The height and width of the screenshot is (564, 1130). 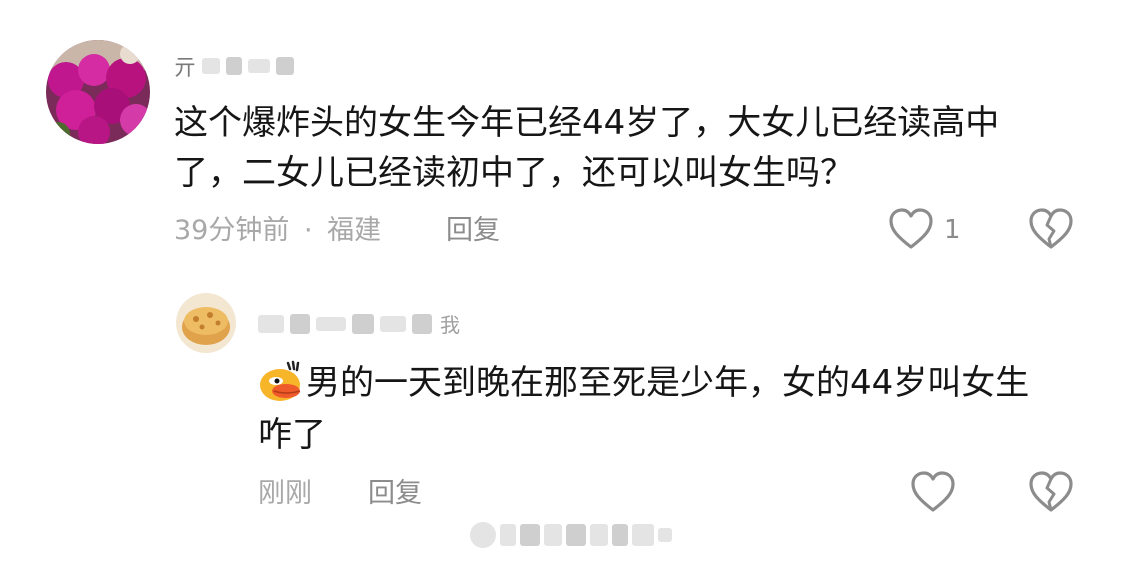 I want to click on duck-sticker-emoji, so click(x=281, y=388).